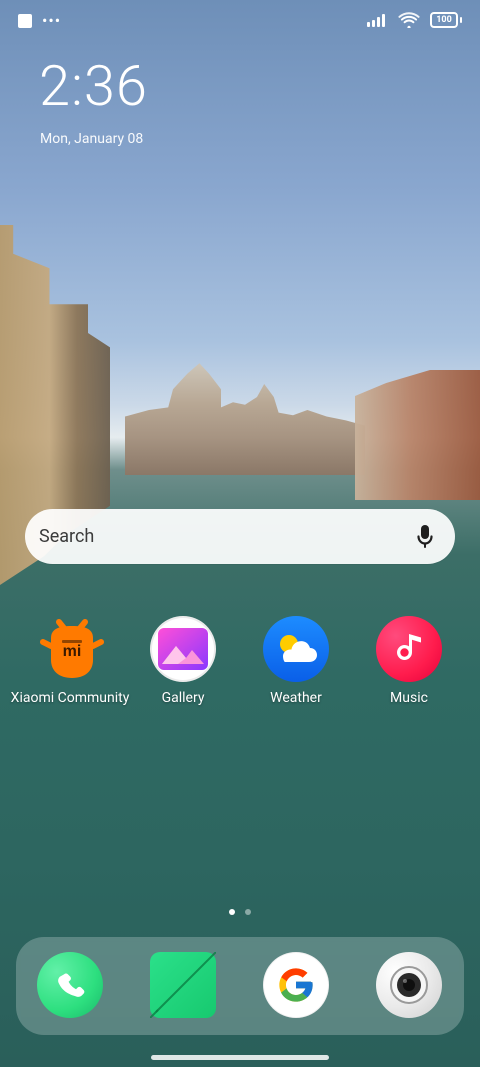 The height and width of the screenshot is (1067, 480). What do you see at coordinates (296, 649) in the screenshot?
I see `weather-icon` at bounding box center [296, 649].